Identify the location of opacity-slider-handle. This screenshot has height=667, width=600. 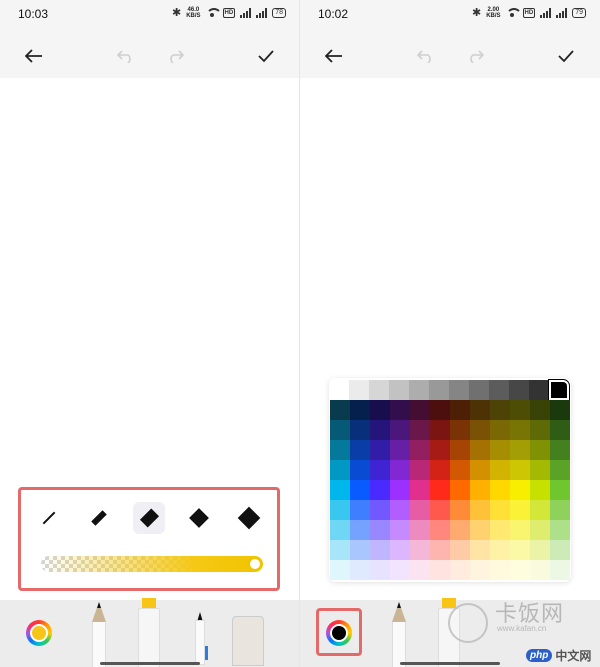
(255, 564).